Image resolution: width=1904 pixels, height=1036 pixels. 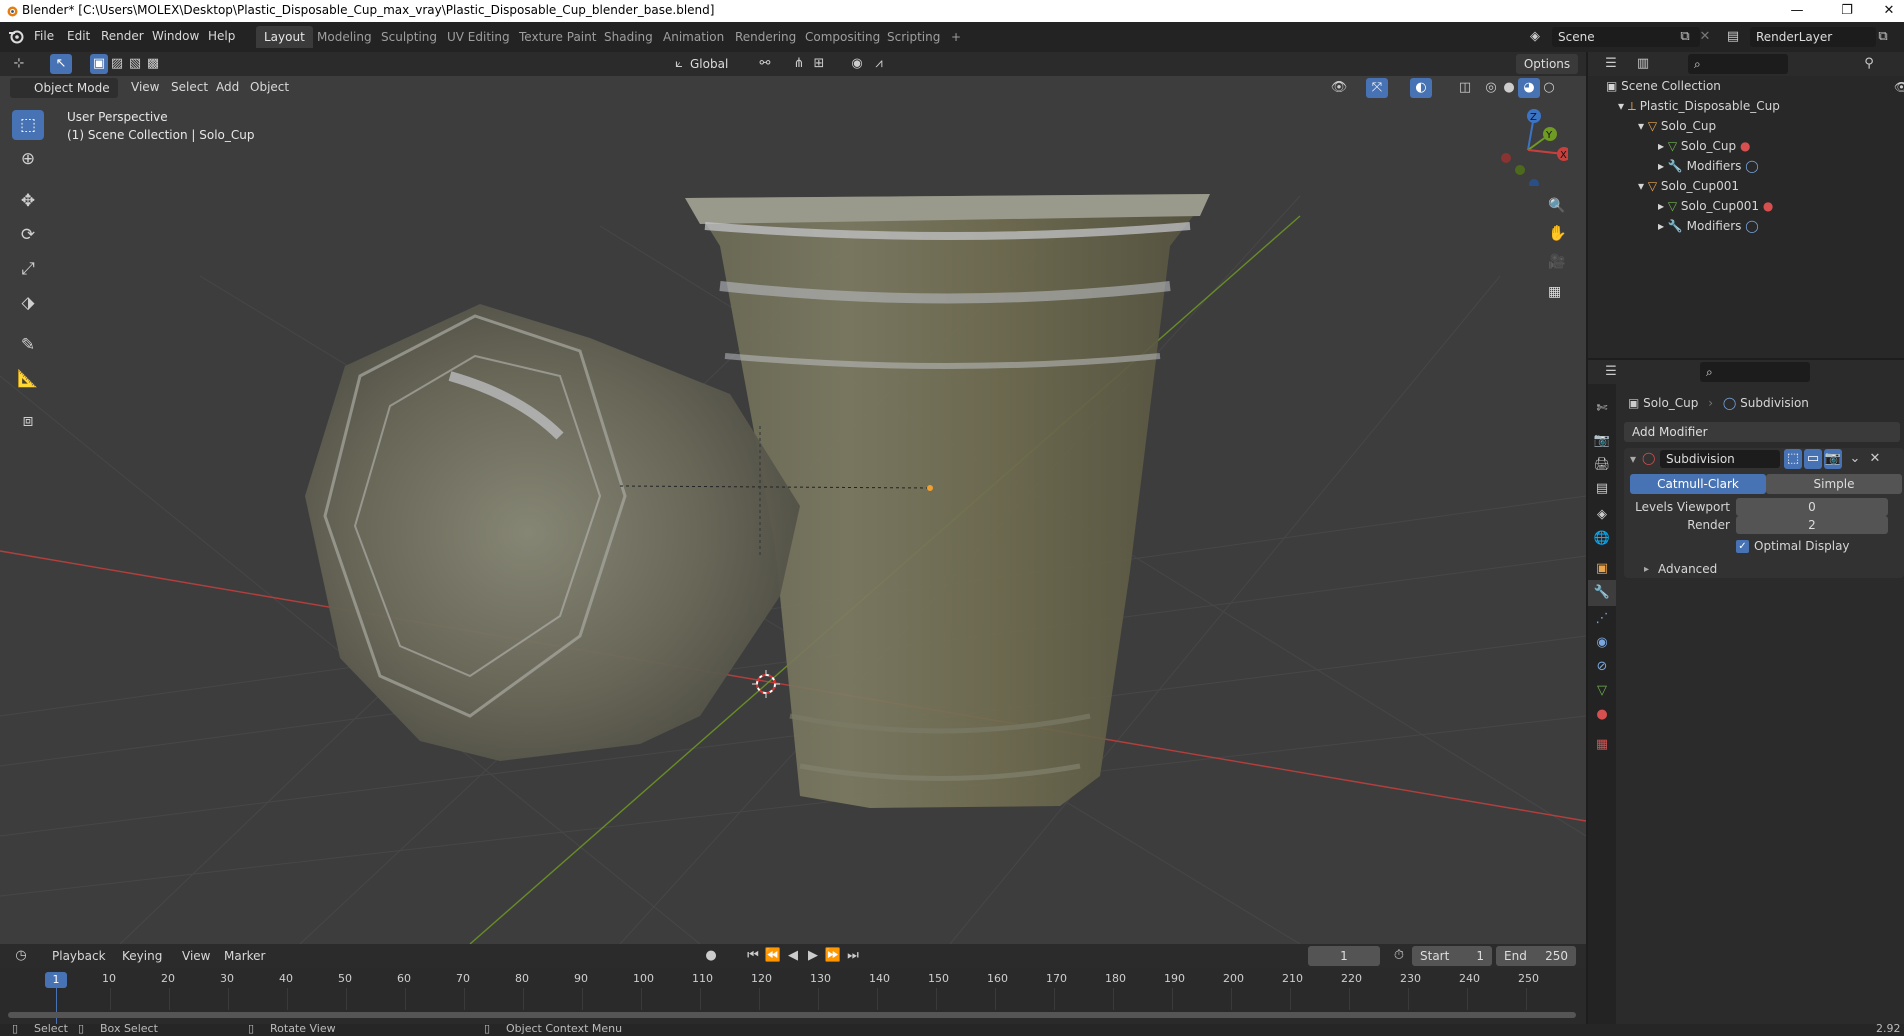 What do you see at coordinates (19, 64) in the screenshot?
I see `editor-type-icon: ⊹` at bounding box center [19, 64].